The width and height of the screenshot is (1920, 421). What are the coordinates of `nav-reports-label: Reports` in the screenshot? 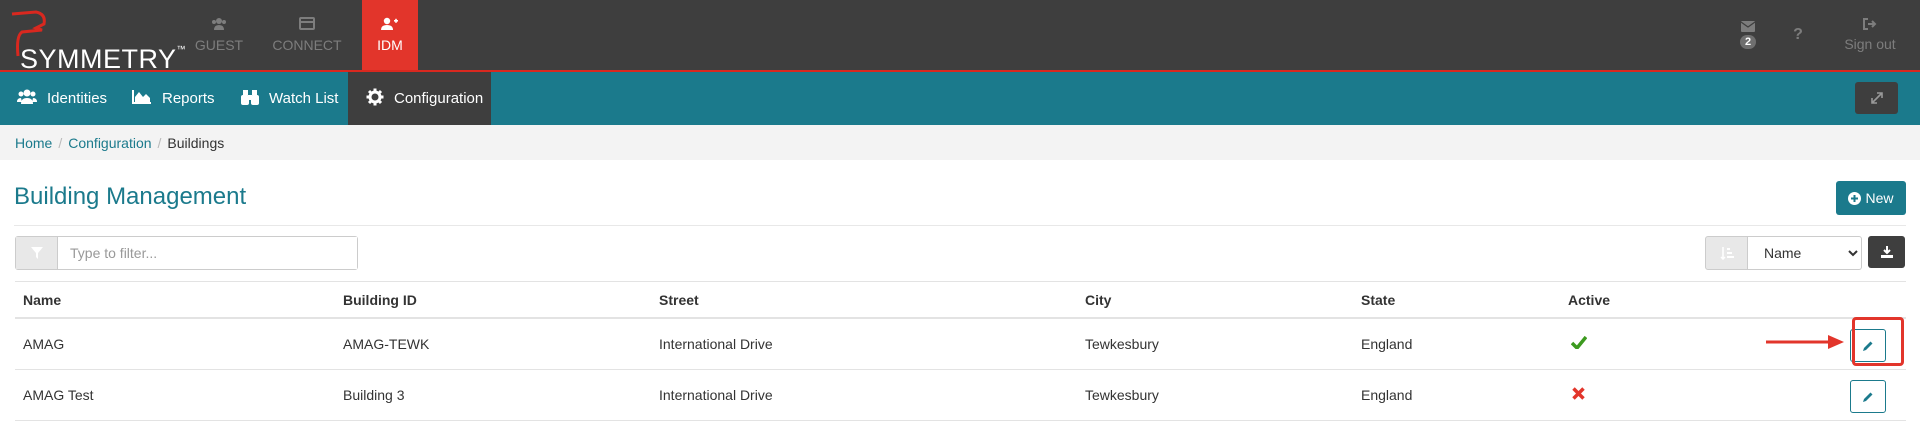 It's located at (188, 98).